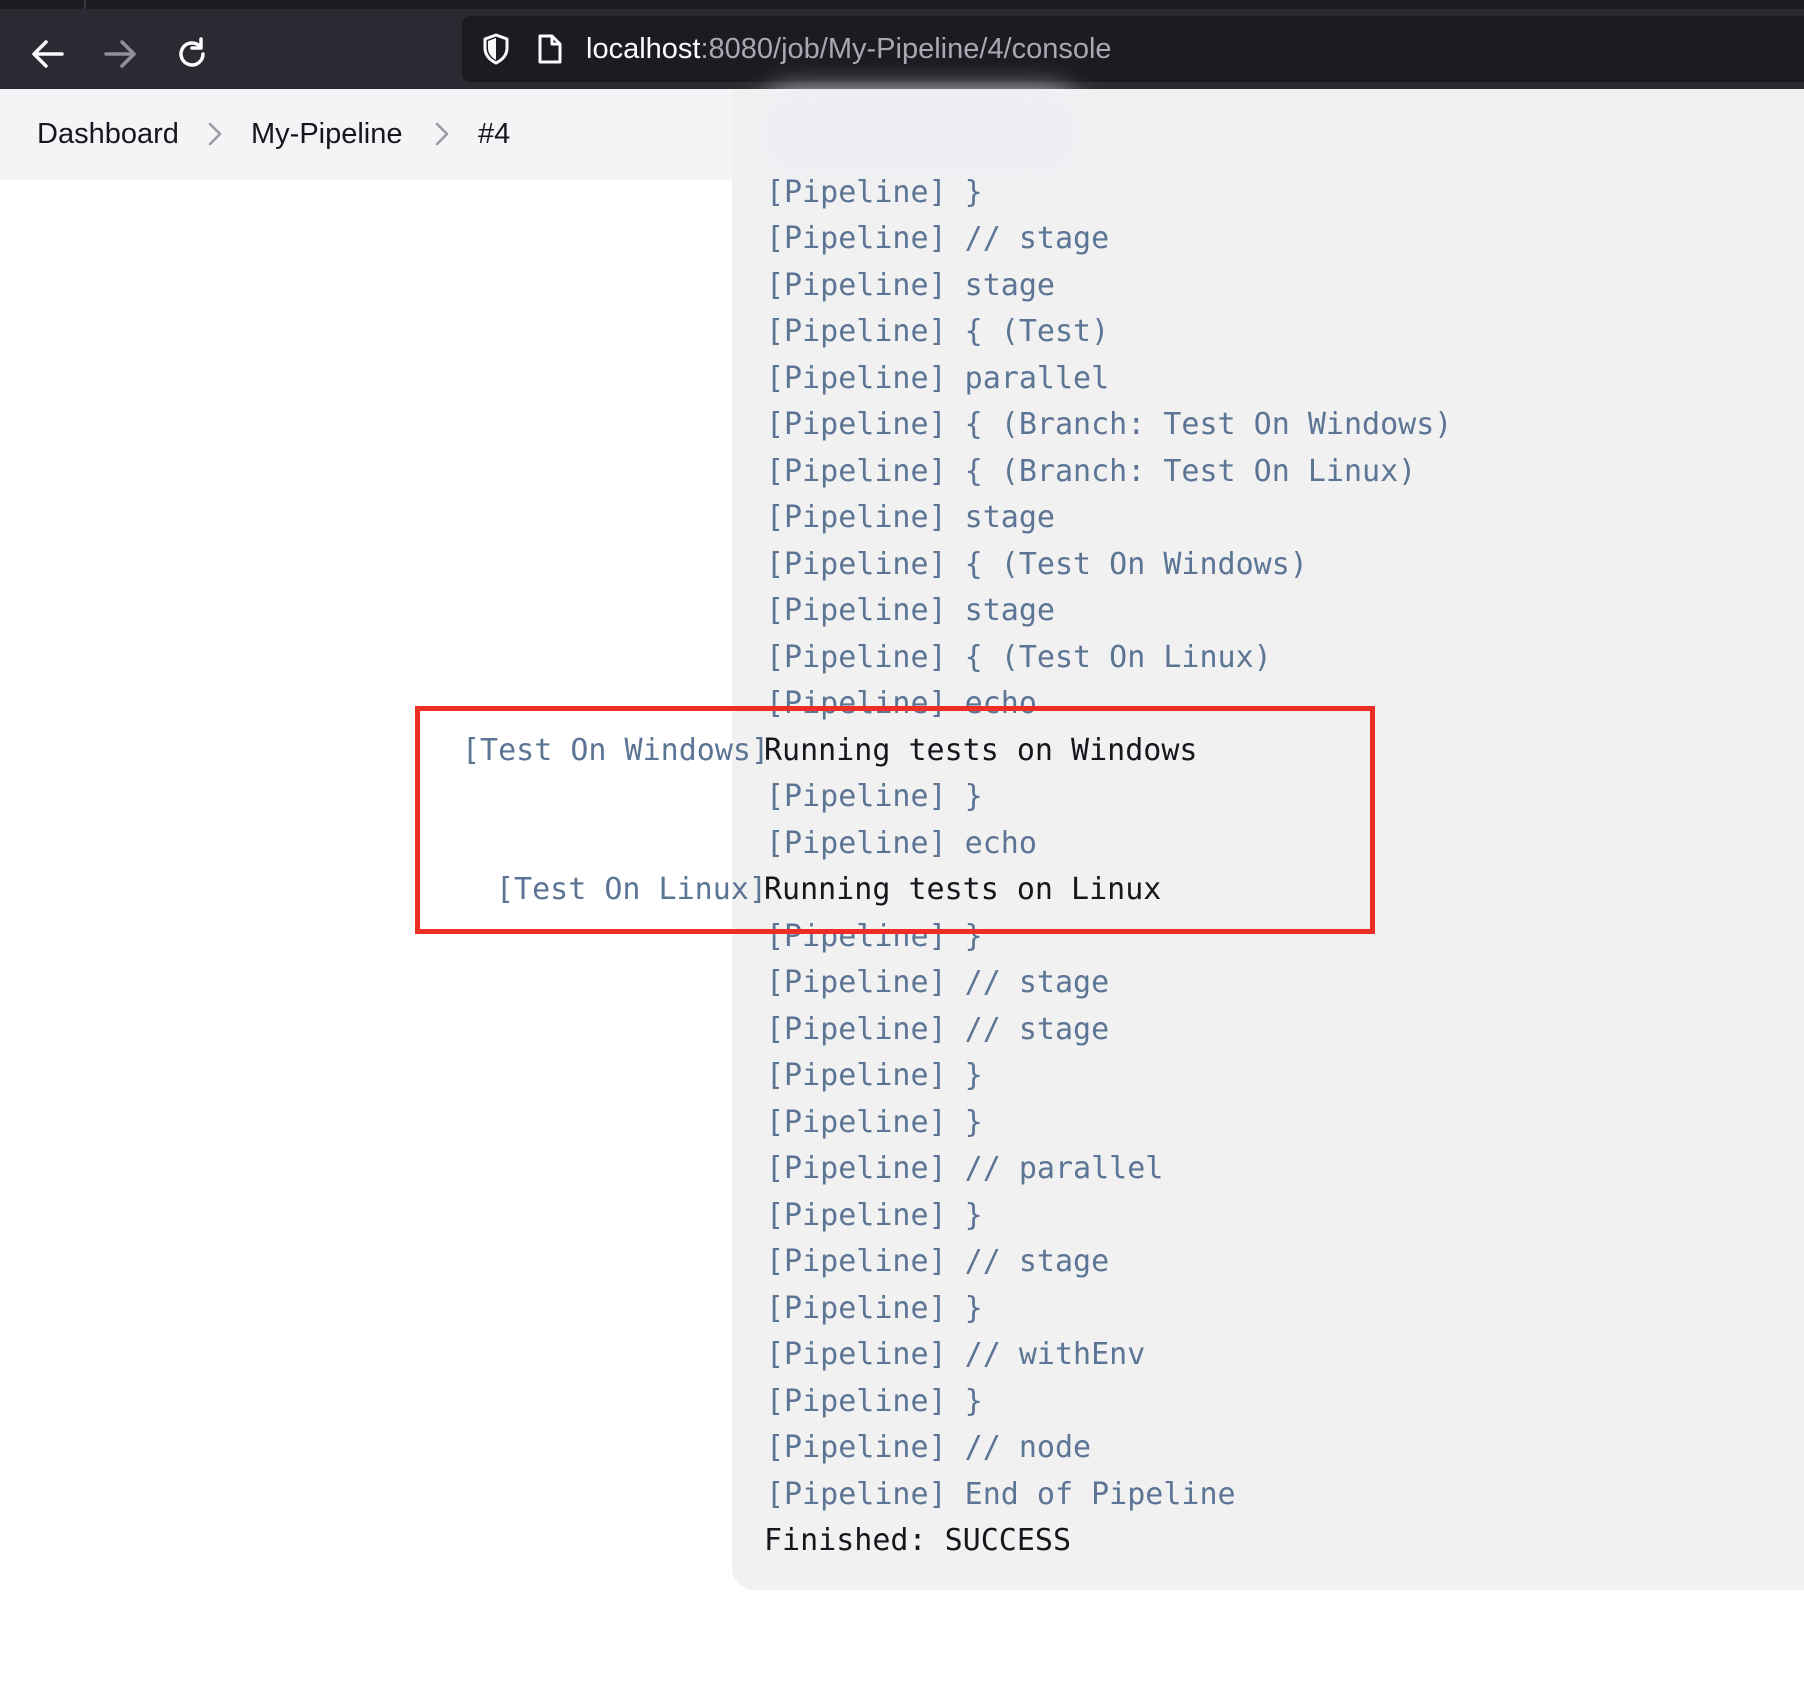 The image size is (1804, 1692). What do you see at coordinates (85, 4) in the screenshot?
I see `tab-separator` at bounding box center [85, 4].